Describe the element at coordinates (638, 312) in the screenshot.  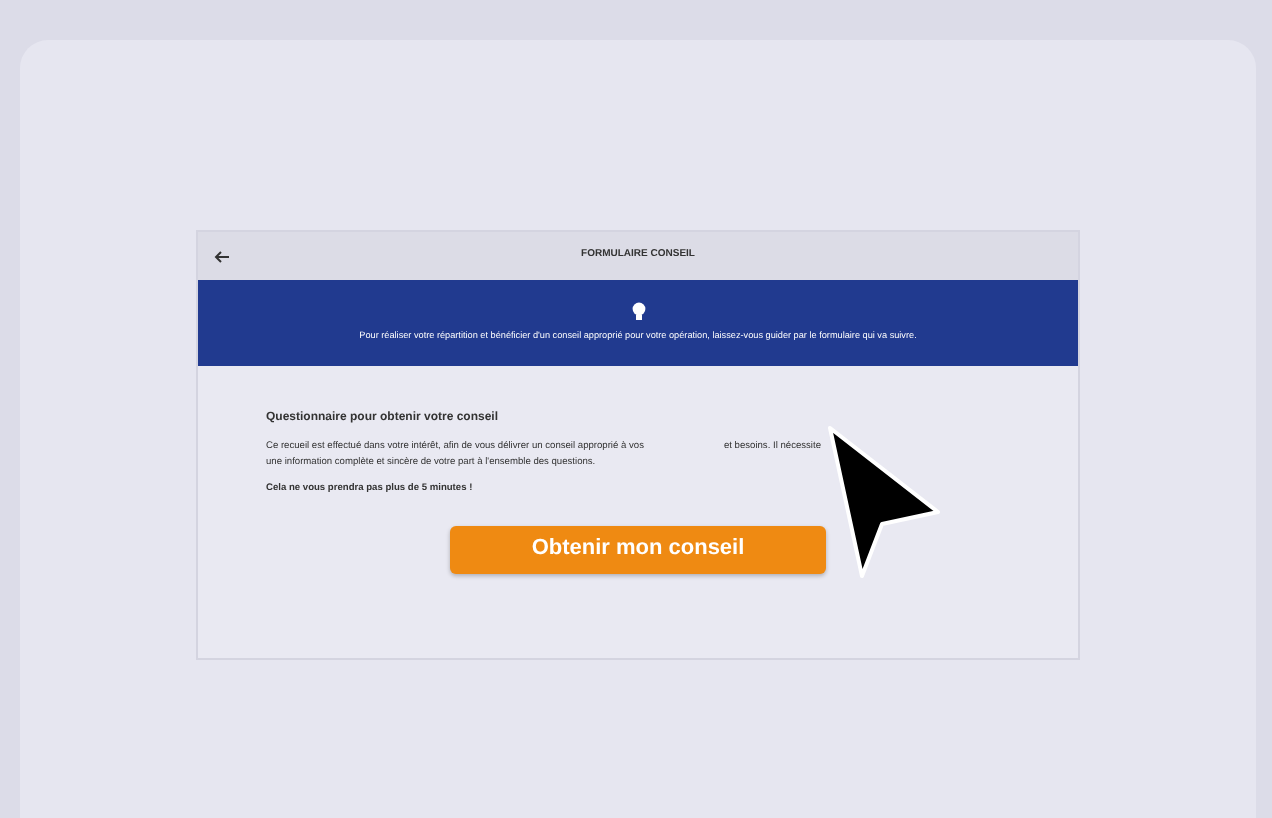
I see `lightbulb-icon` at that location.